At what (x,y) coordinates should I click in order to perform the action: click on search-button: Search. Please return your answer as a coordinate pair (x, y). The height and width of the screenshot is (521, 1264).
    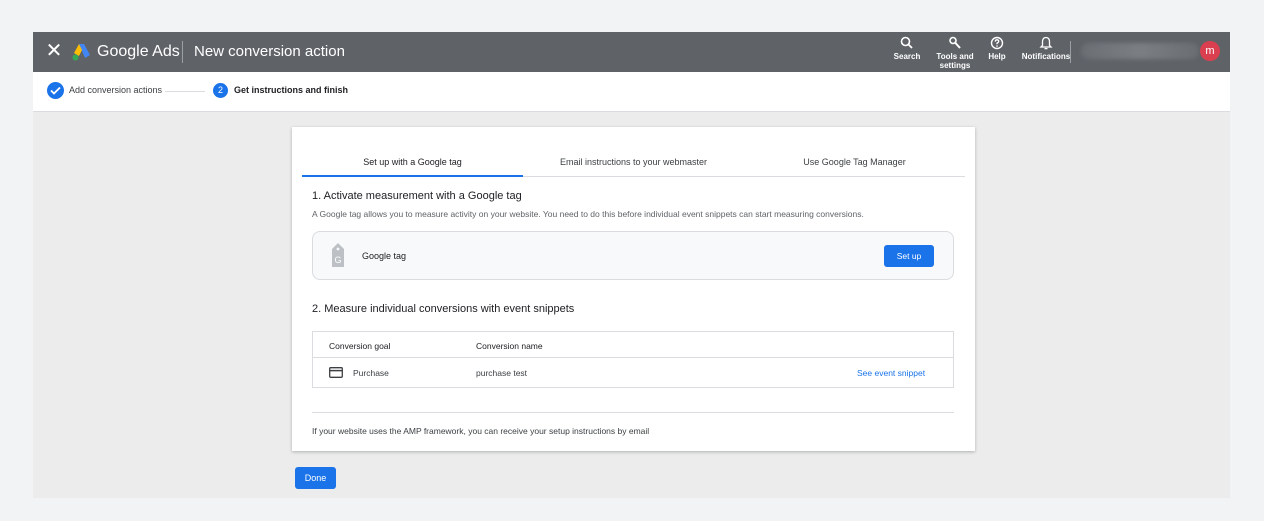
    Looking at the image, I should click on (907, 48).